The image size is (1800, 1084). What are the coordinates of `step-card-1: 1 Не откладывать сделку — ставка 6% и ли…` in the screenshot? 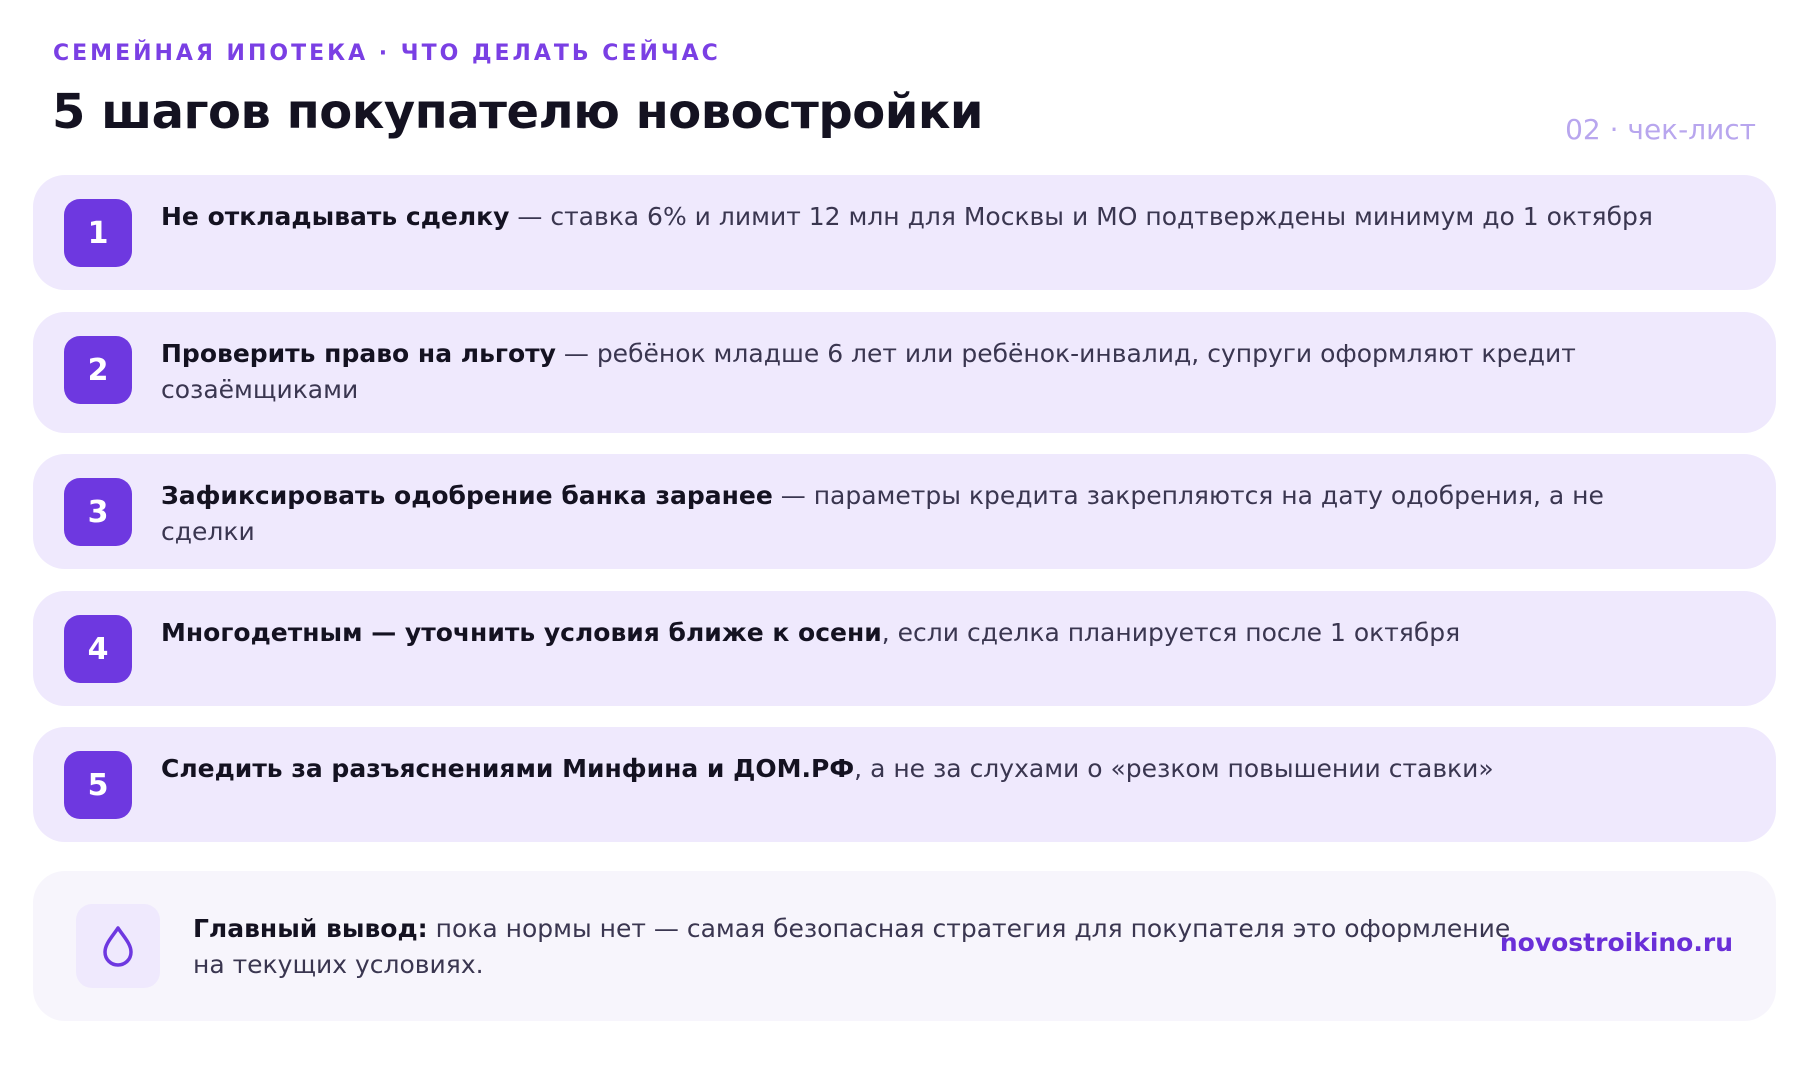 It's located at (904, 232).